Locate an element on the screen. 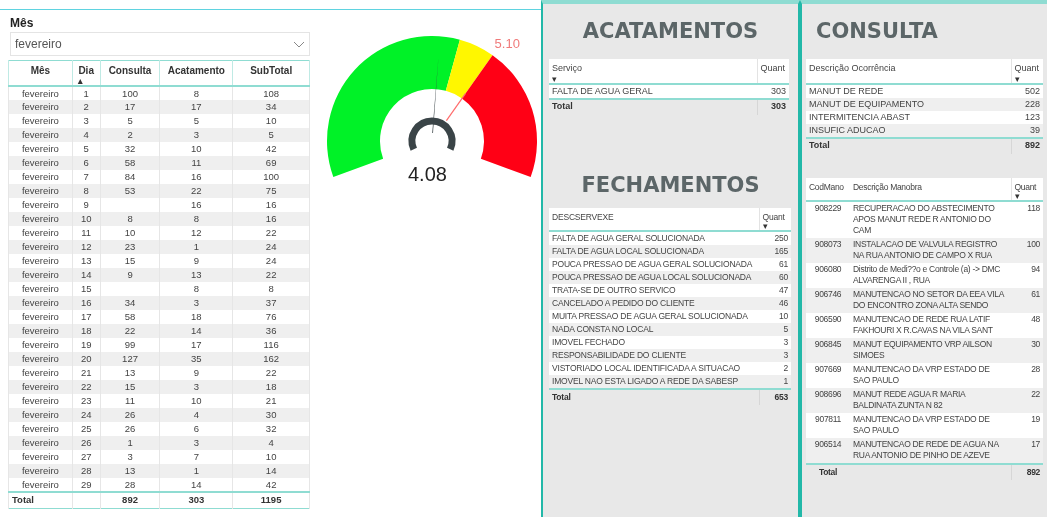 This screenshot has height=517, width=1047. table-cell: 908229 is located at coordinates (828, 208).